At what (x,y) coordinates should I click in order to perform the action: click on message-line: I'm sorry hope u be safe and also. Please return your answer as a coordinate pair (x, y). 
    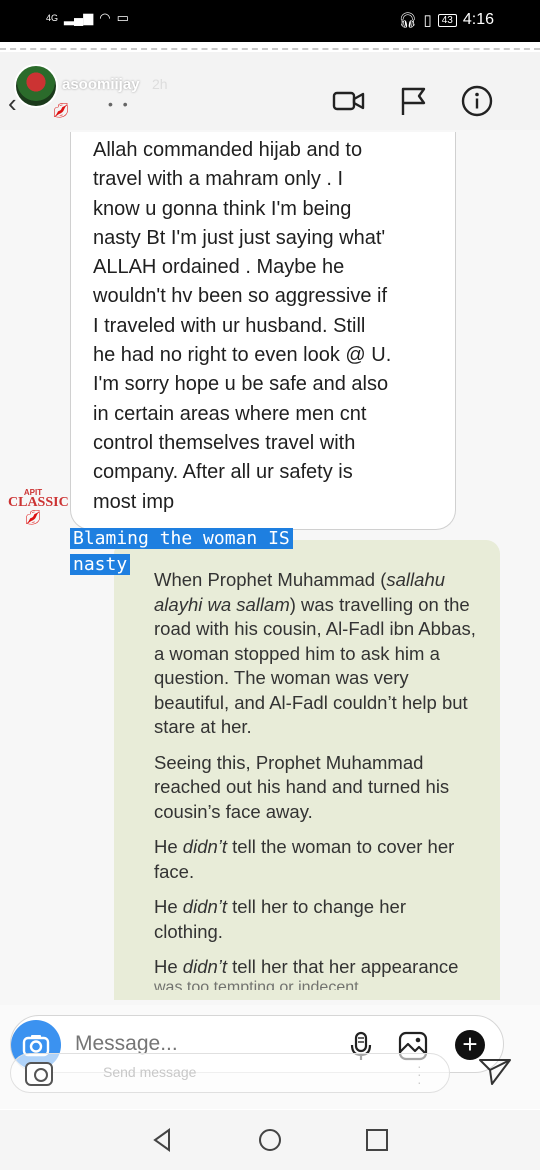
    Looking at the image, I should click on (241, 384).